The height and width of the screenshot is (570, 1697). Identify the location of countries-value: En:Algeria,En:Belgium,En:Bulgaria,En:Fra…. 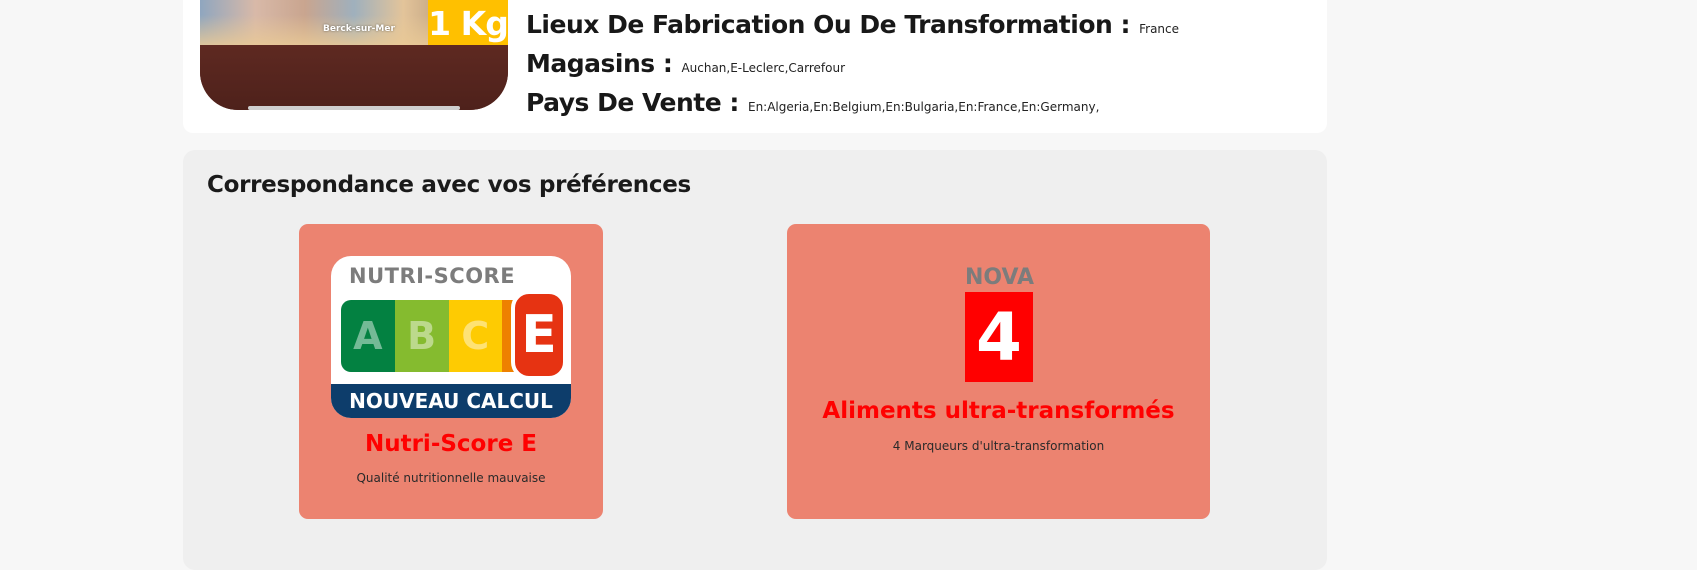
(923, 107).